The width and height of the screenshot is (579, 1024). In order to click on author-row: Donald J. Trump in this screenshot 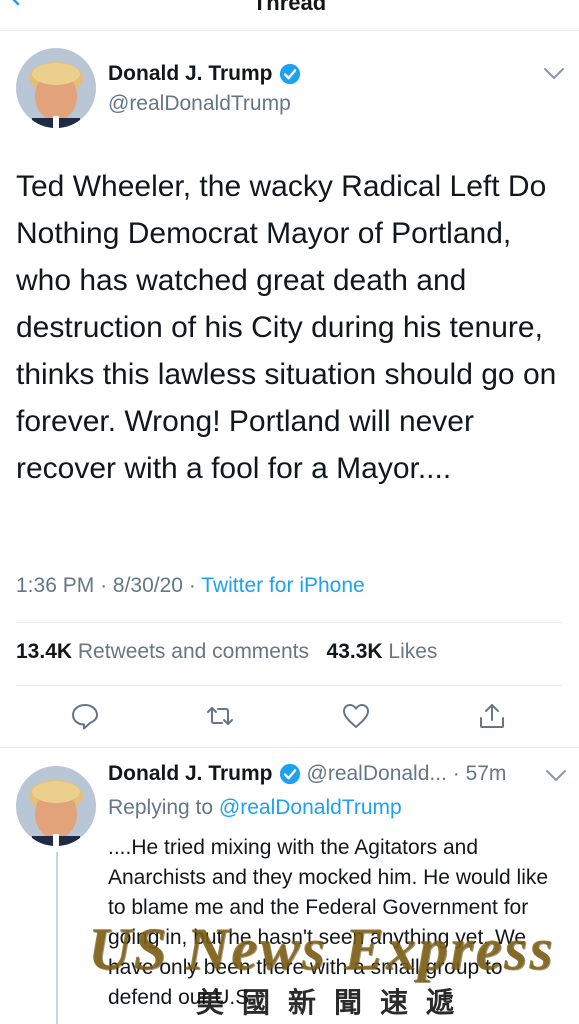, I will do `click(204, 74)`.